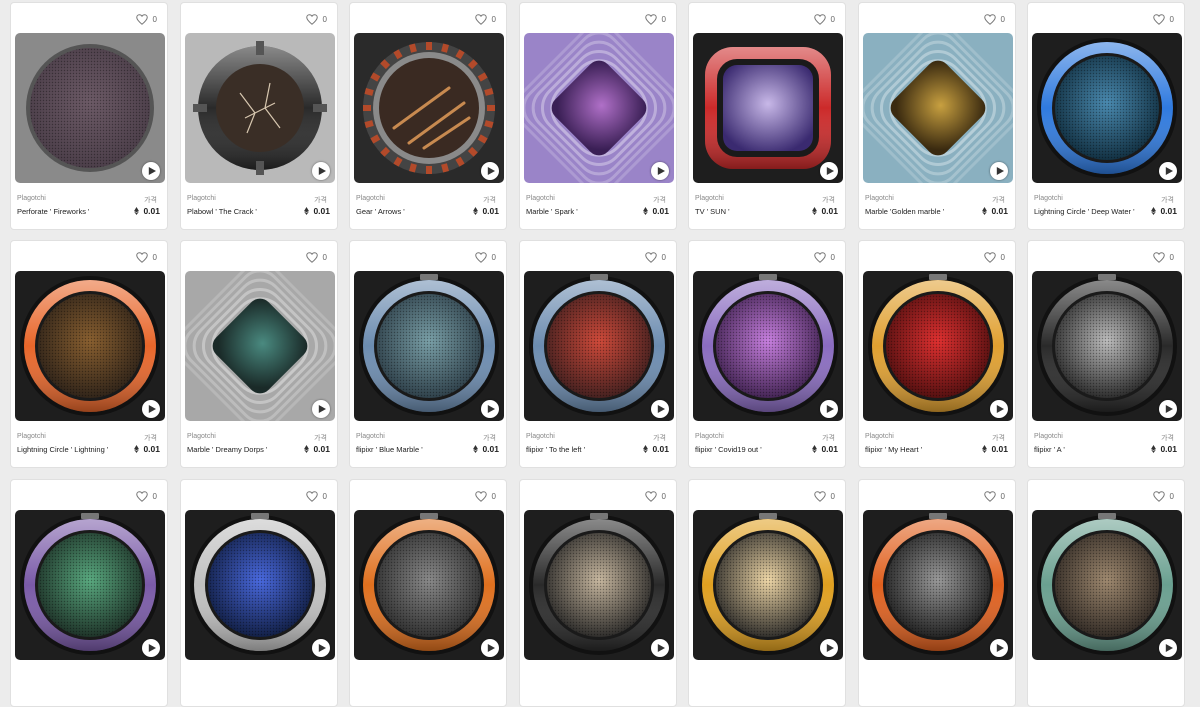 The image size is (1200, 707). I want to click on nft-card: 0 Plagotchi 가격 TV ' SUN ' 0.01, so click(767, 116).